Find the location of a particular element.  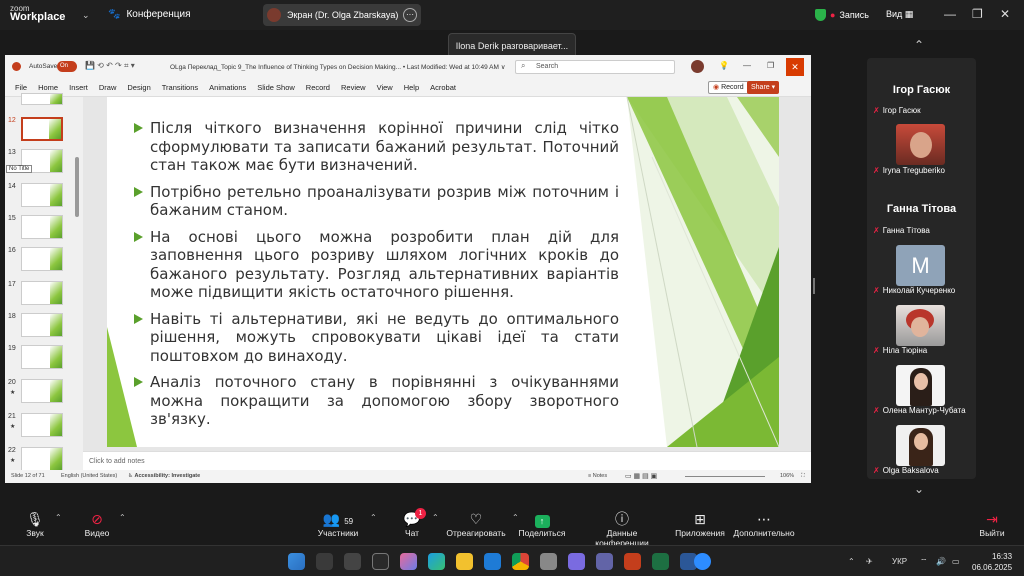

face-shape is located at coordinates (921, 145).